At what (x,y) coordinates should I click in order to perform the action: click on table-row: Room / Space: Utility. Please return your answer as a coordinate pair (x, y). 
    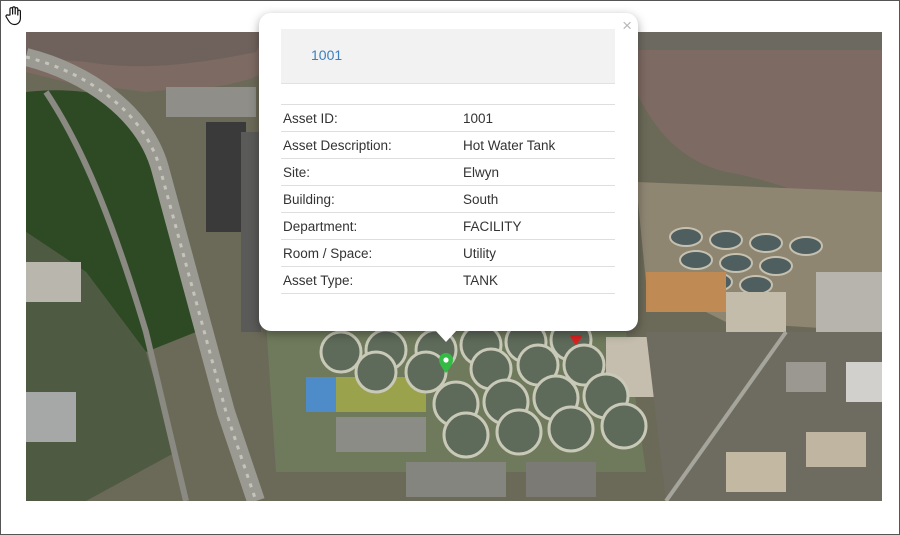
    Looking at the image, I should click on (448, 253).